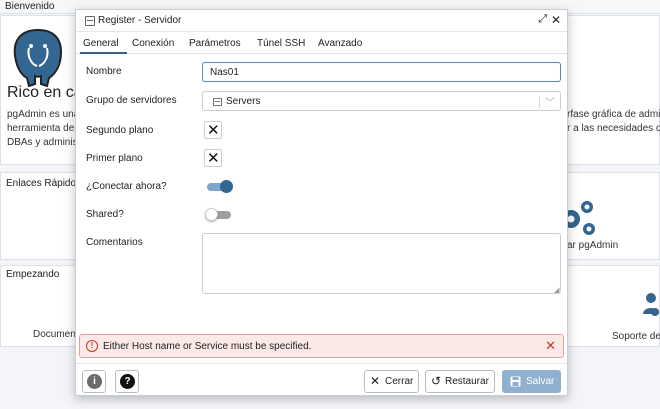 The image size is (660, 409). I want to click on reset-button: ↺ Restaurar, so click(460, 381).